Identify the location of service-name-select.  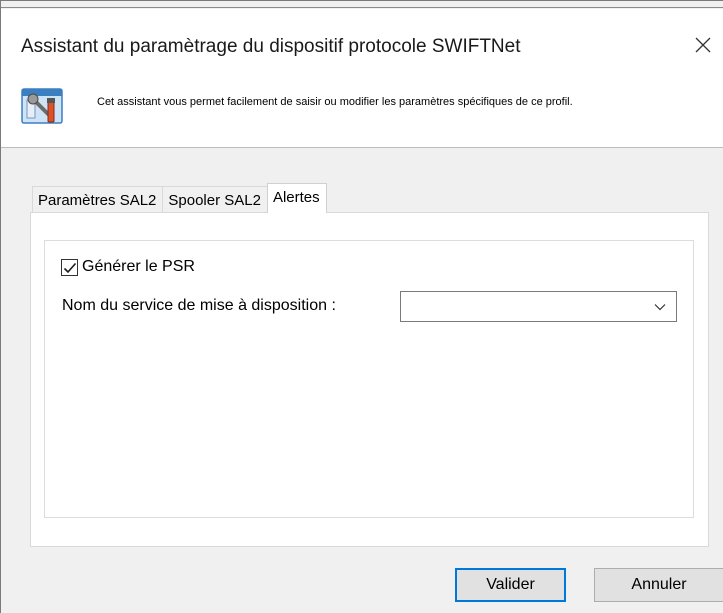
(538, 306).